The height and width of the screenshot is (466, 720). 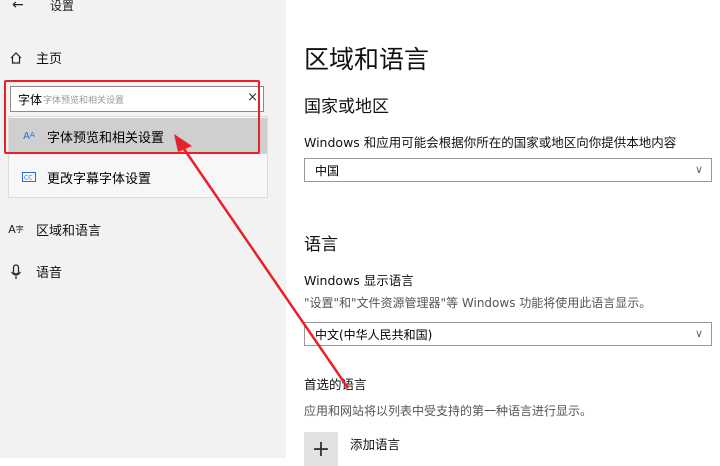 I want to click on suggestion-font-settings: AA 字体预览和相关设置, so click(x=138, y=136).